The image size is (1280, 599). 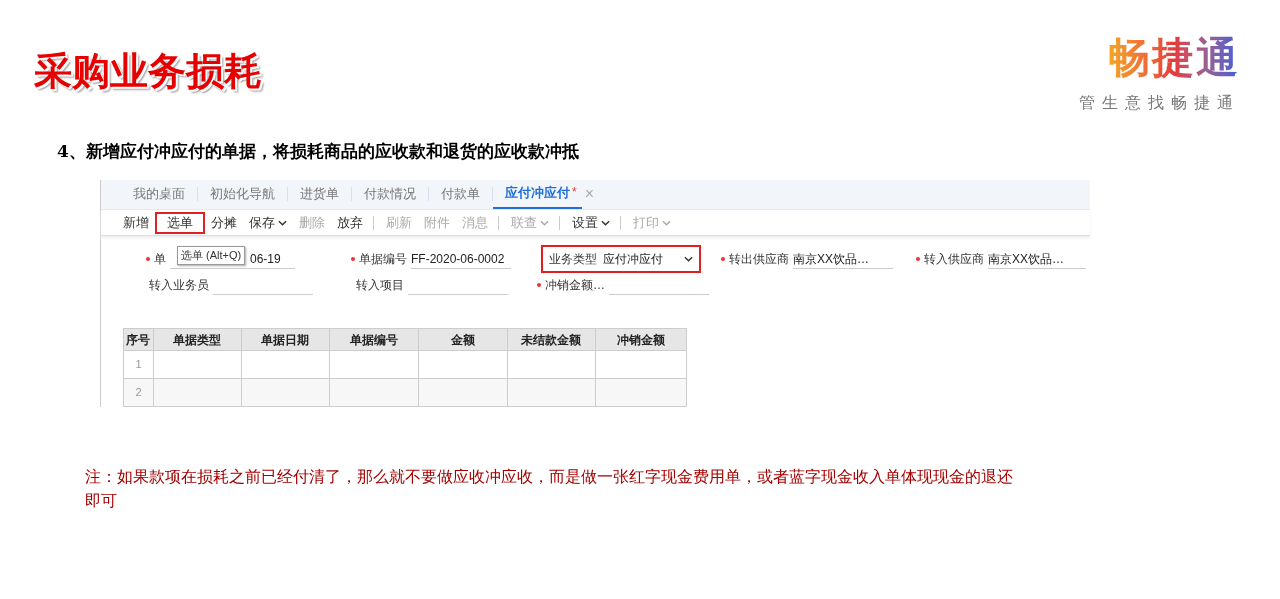 What do you see at coordinates (139, 339) in the screenshot?
I see `column-header: 序号` at bounding box center [139, 339].